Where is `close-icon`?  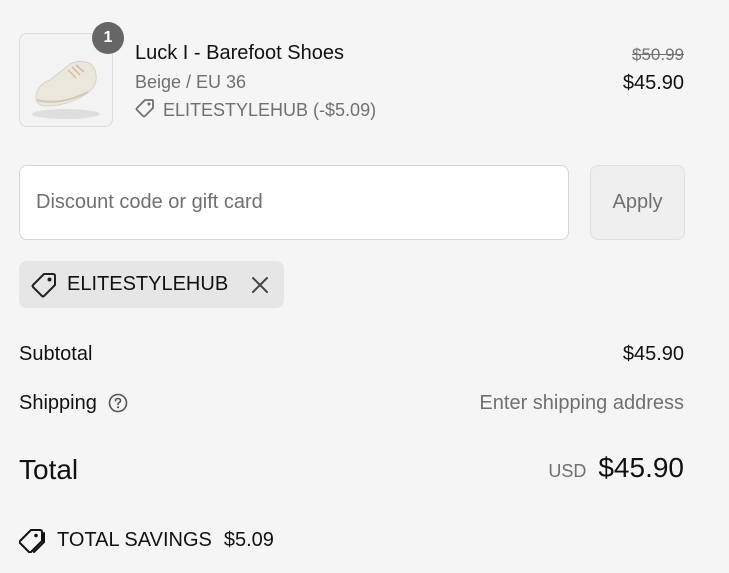
close-icon is located at coordinates (260, 284).